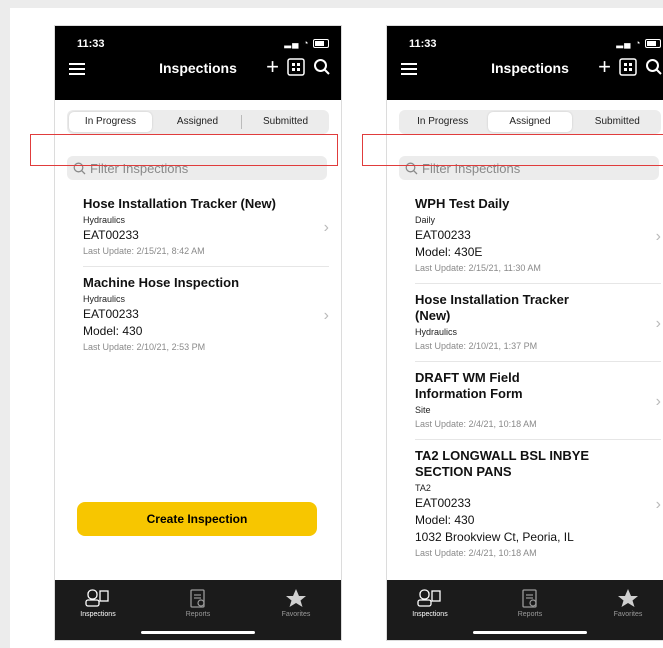 This screenshot has height=648, width=663. What do you see at coordinates (469, 385) in the screenshot?
I see `item-title: DRAFT WM Field Information Form` at bounding box center [469, 385].